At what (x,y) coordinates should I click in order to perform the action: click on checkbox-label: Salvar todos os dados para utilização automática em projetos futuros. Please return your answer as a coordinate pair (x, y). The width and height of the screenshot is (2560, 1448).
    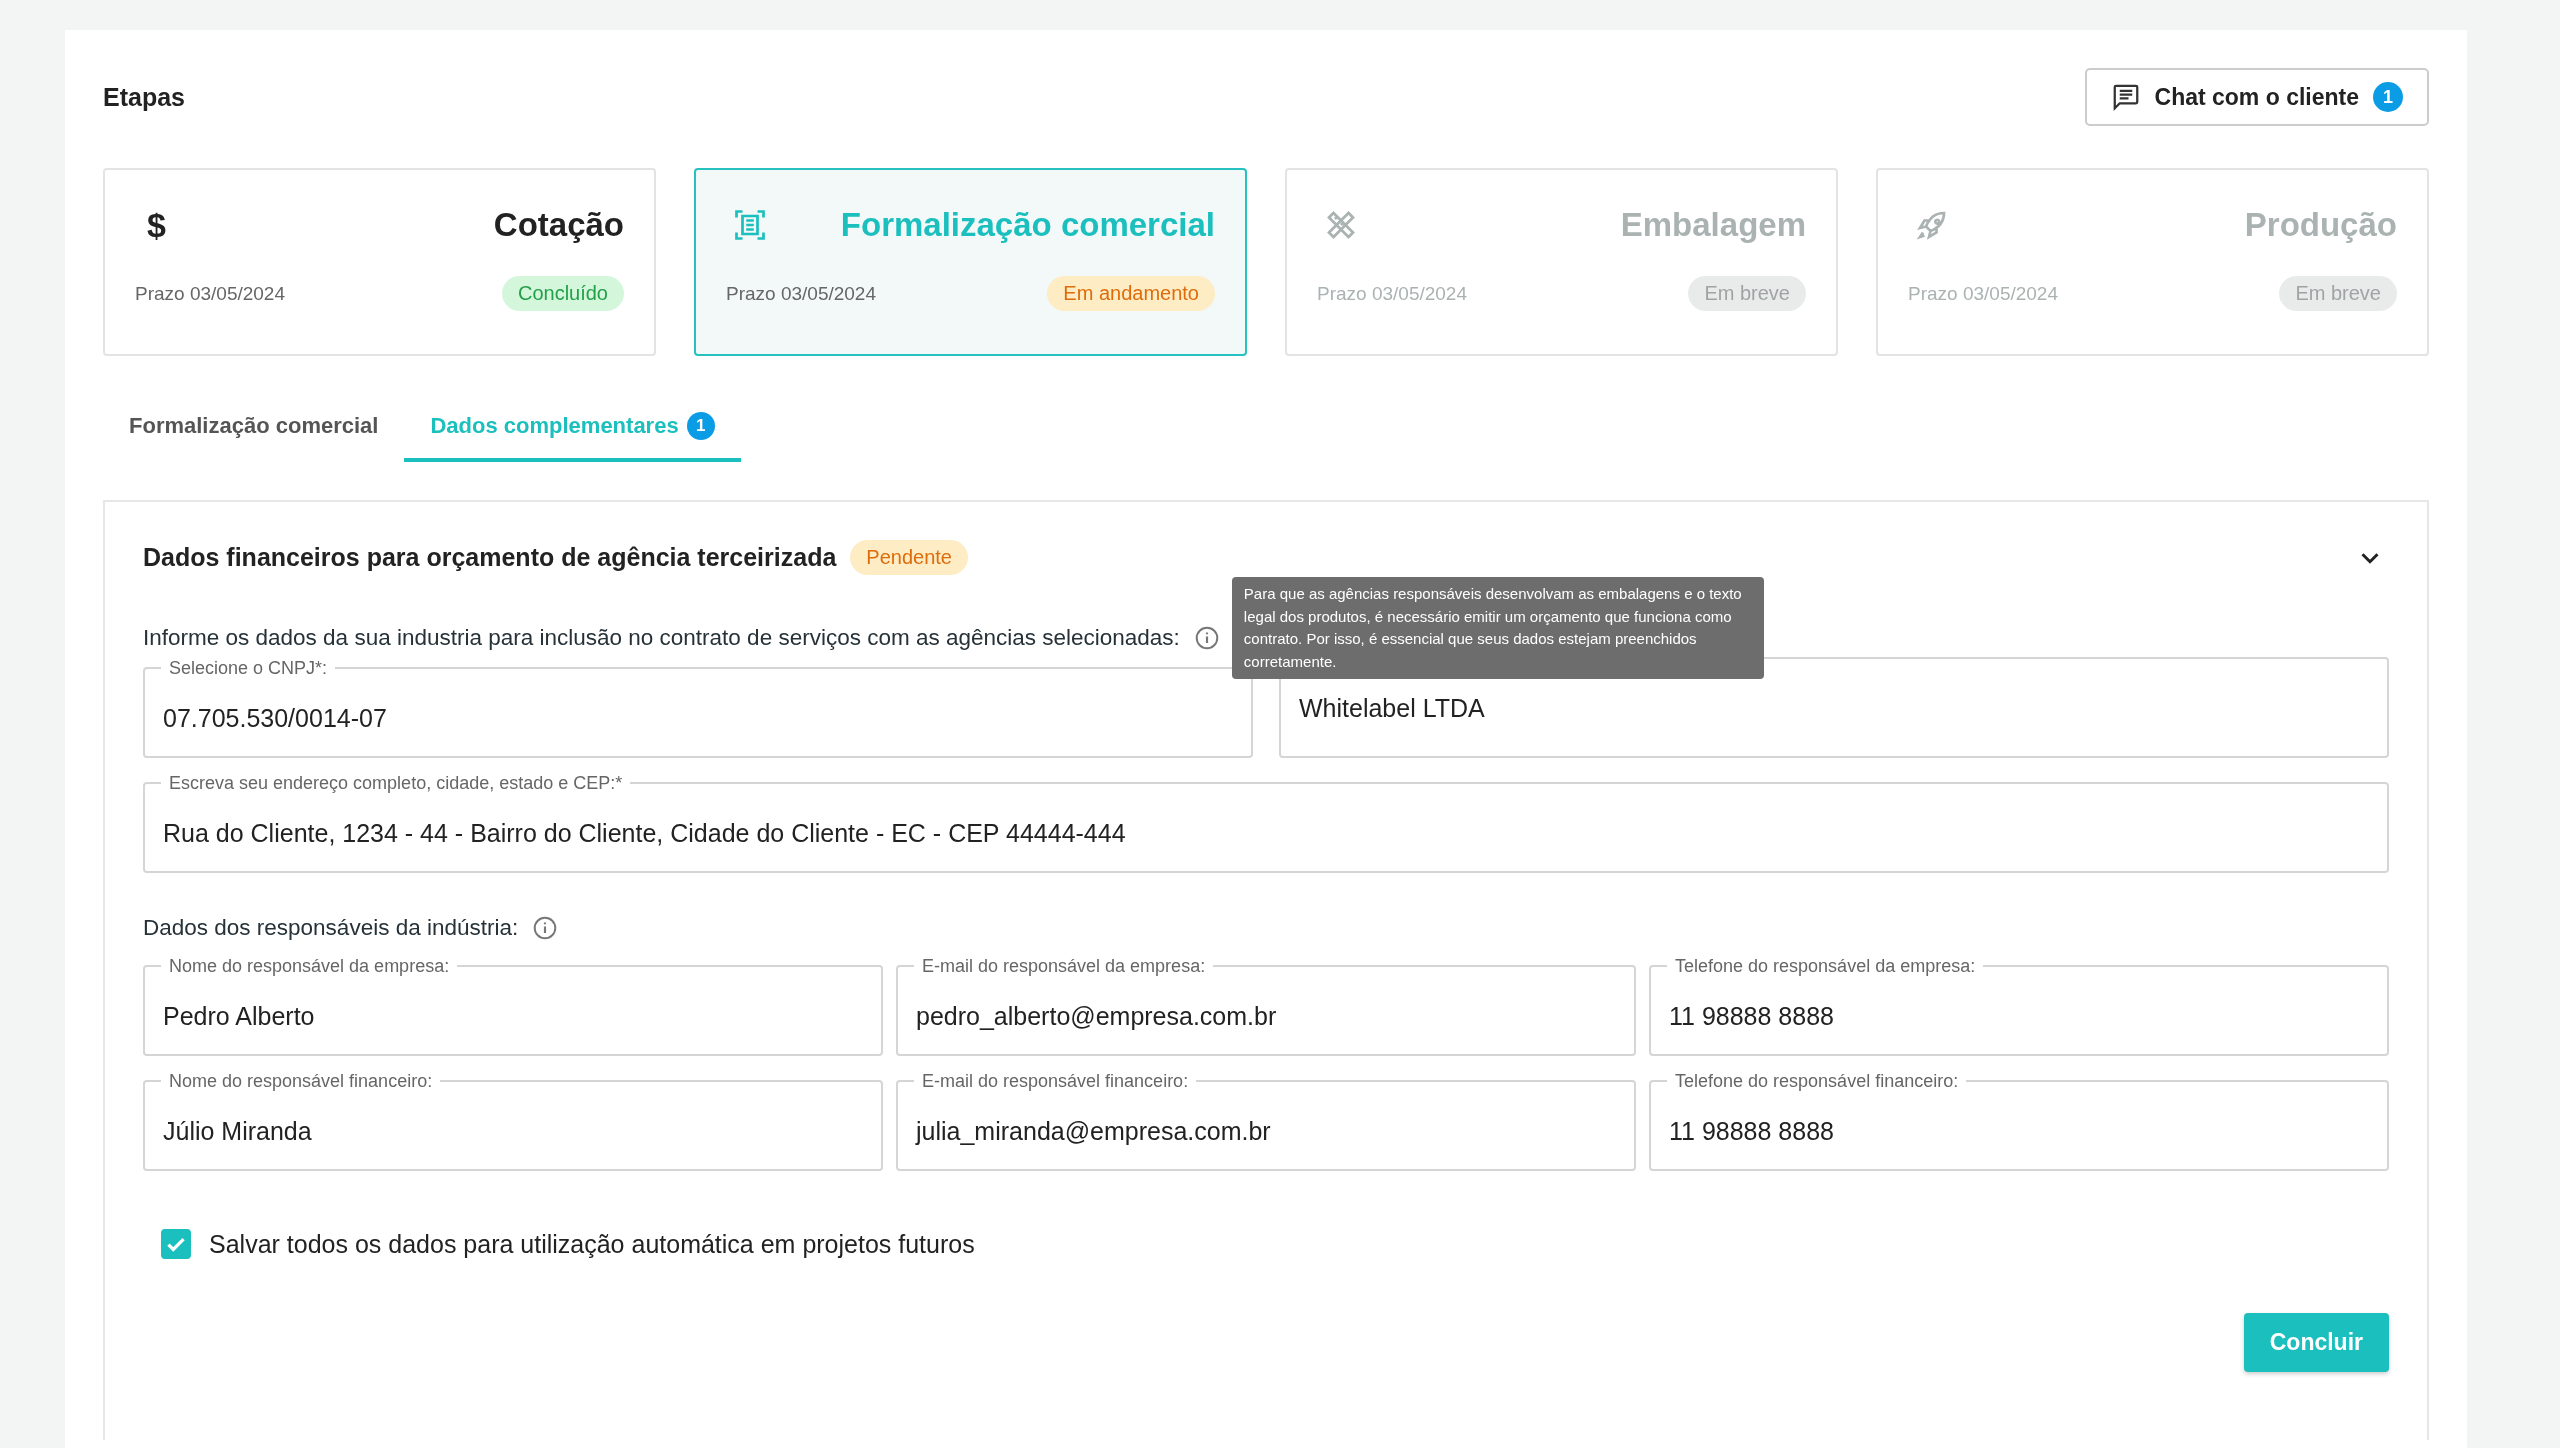
    Looking at the image, I should click on (592, 1244).